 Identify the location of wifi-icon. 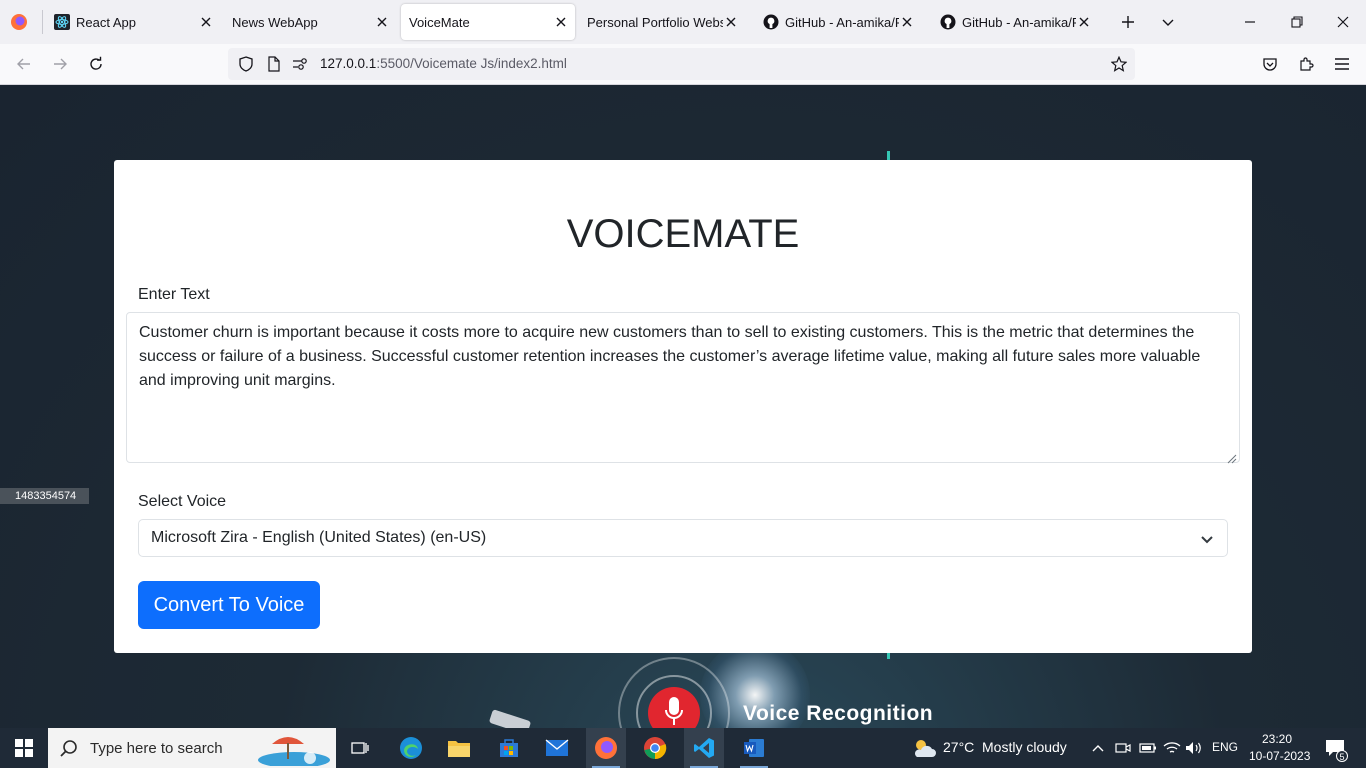
(1172, 748).